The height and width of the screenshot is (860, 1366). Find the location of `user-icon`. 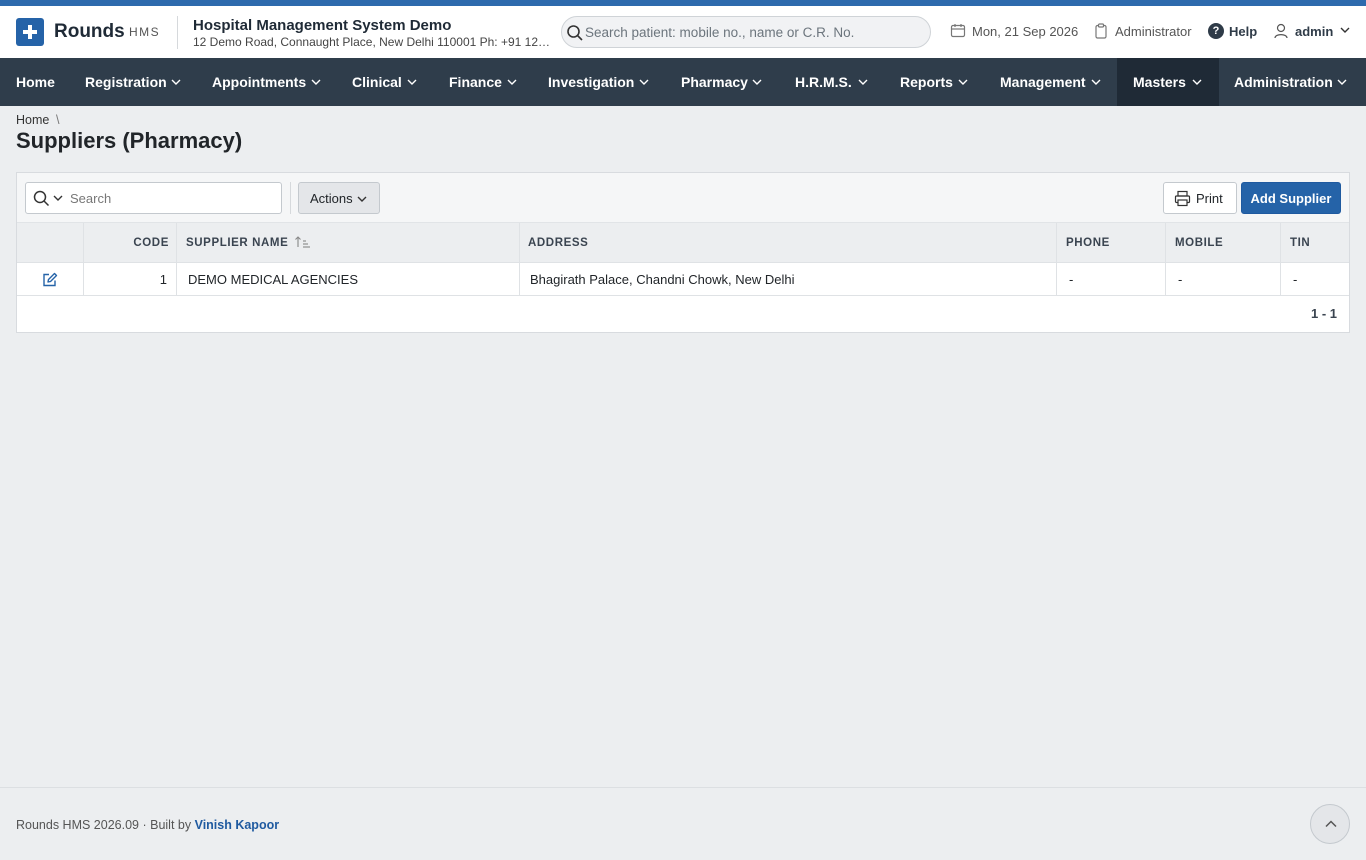

user-icon is located at coordinates (1281, 31).